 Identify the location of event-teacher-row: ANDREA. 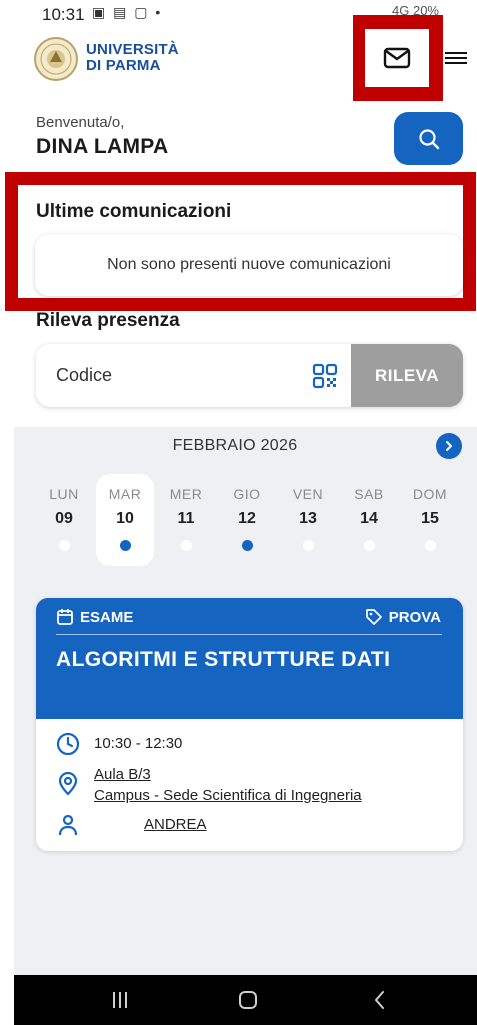
(131, 825).